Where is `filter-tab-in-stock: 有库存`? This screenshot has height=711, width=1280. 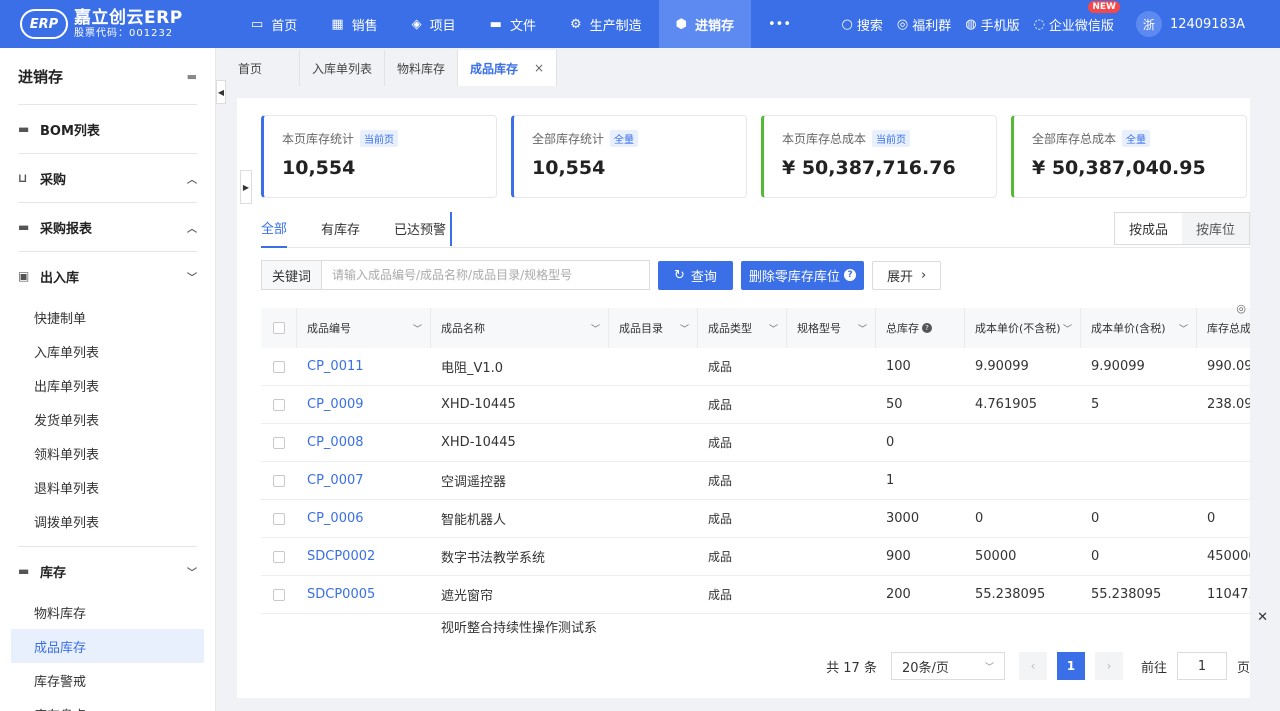
filter-tab-in-stock: 有库存 is located at coordinates (340, 229).